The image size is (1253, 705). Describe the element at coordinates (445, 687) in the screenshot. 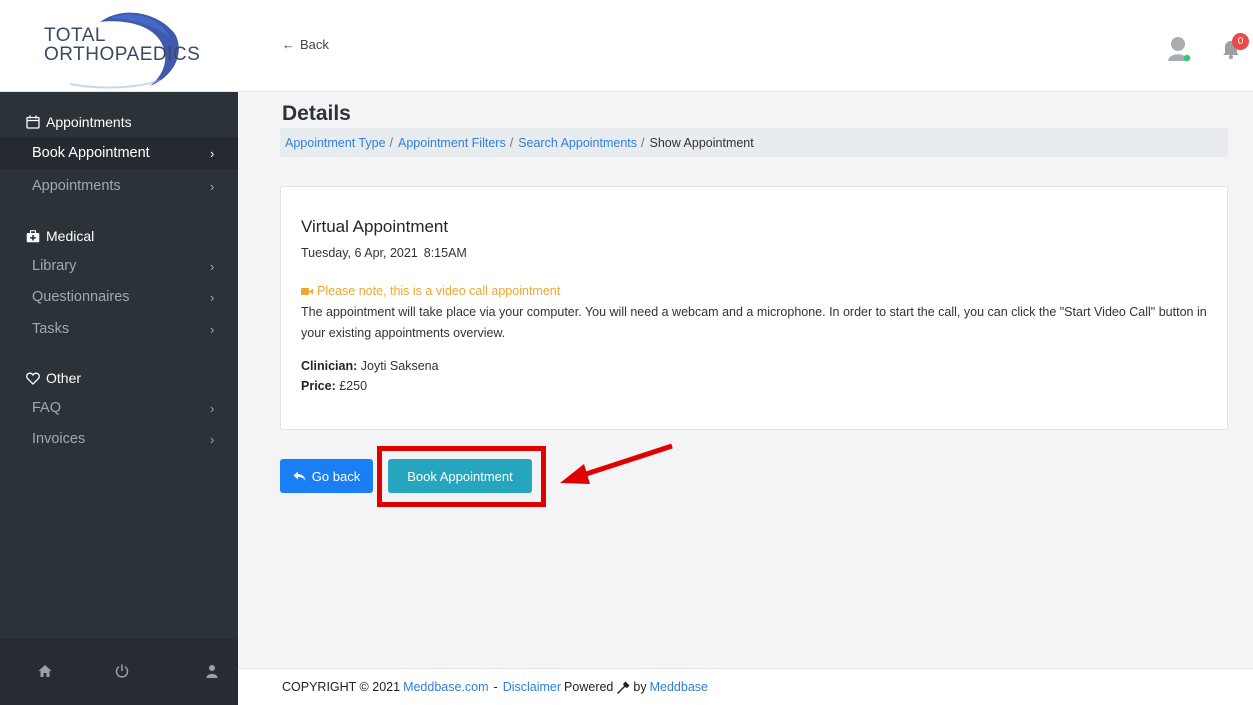

I see `meddbase-site-link: Meddbase.com` at that location.